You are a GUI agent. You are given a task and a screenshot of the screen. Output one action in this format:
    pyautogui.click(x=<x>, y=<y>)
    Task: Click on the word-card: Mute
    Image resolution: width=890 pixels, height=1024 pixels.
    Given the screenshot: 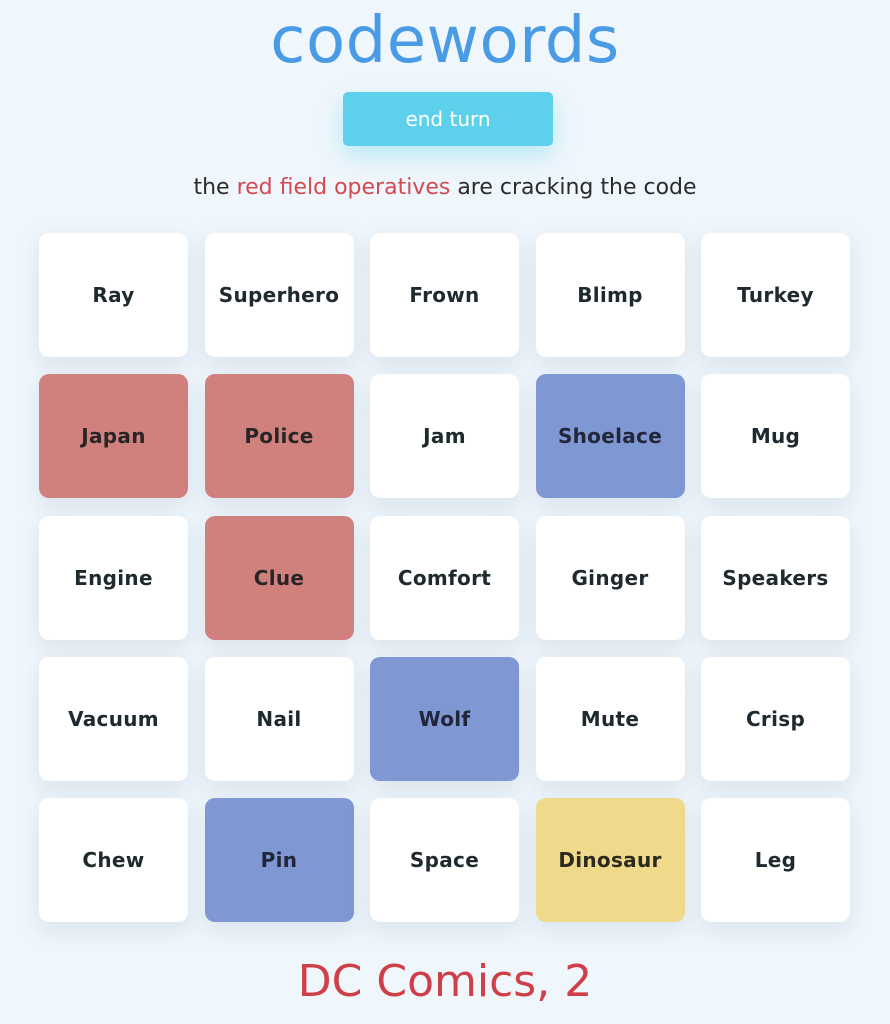 What is the action you would take?
    pyautogui.click(x=610, y=718)
    